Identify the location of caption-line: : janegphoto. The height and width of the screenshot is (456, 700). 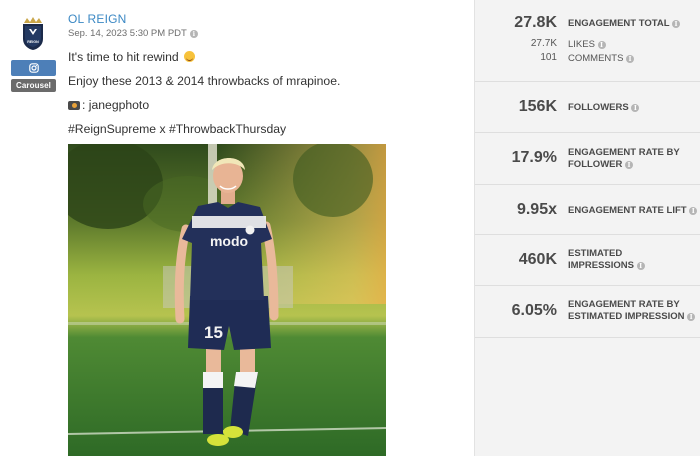
(108, 105).